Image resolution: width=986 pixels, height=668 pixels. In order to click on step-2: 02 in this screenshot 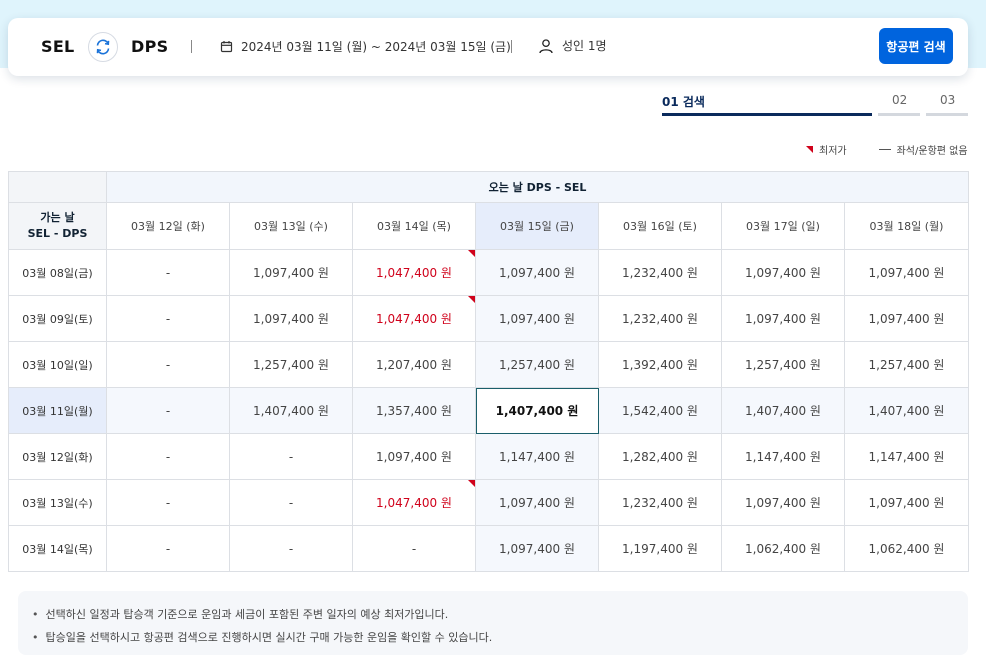, I will do `click(900, 100)`.